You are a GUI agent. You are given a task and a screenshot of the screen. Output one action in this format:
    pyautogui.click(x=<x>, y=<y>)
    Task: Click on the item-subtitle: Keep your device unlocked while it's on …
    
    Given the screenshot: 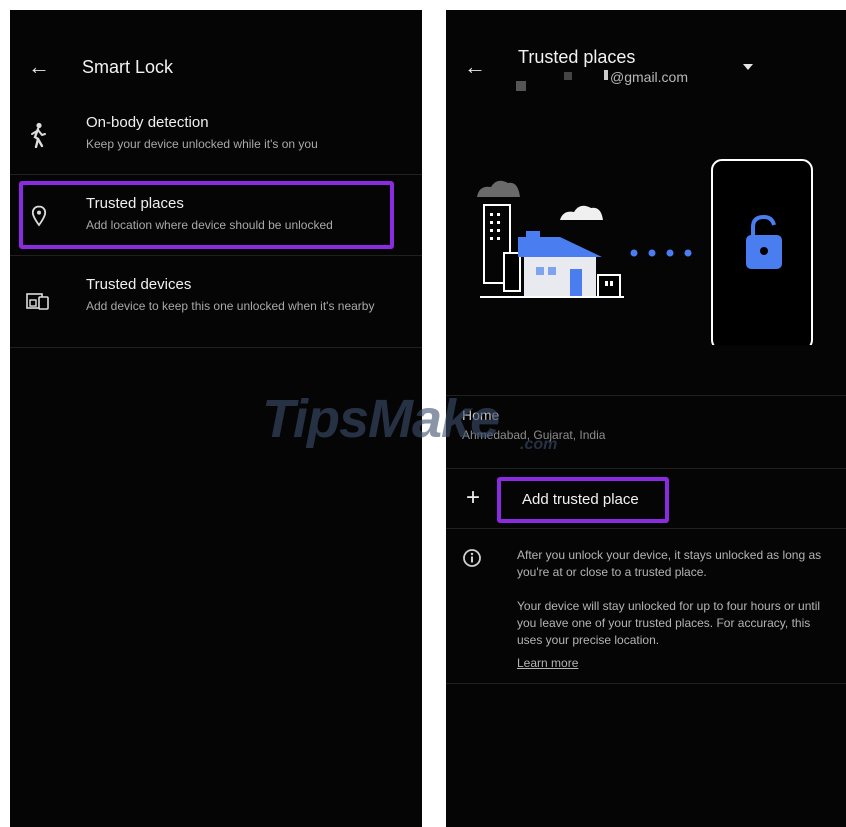 What is the action you would take?
    pyautogui.click(x=202, y=144)
    